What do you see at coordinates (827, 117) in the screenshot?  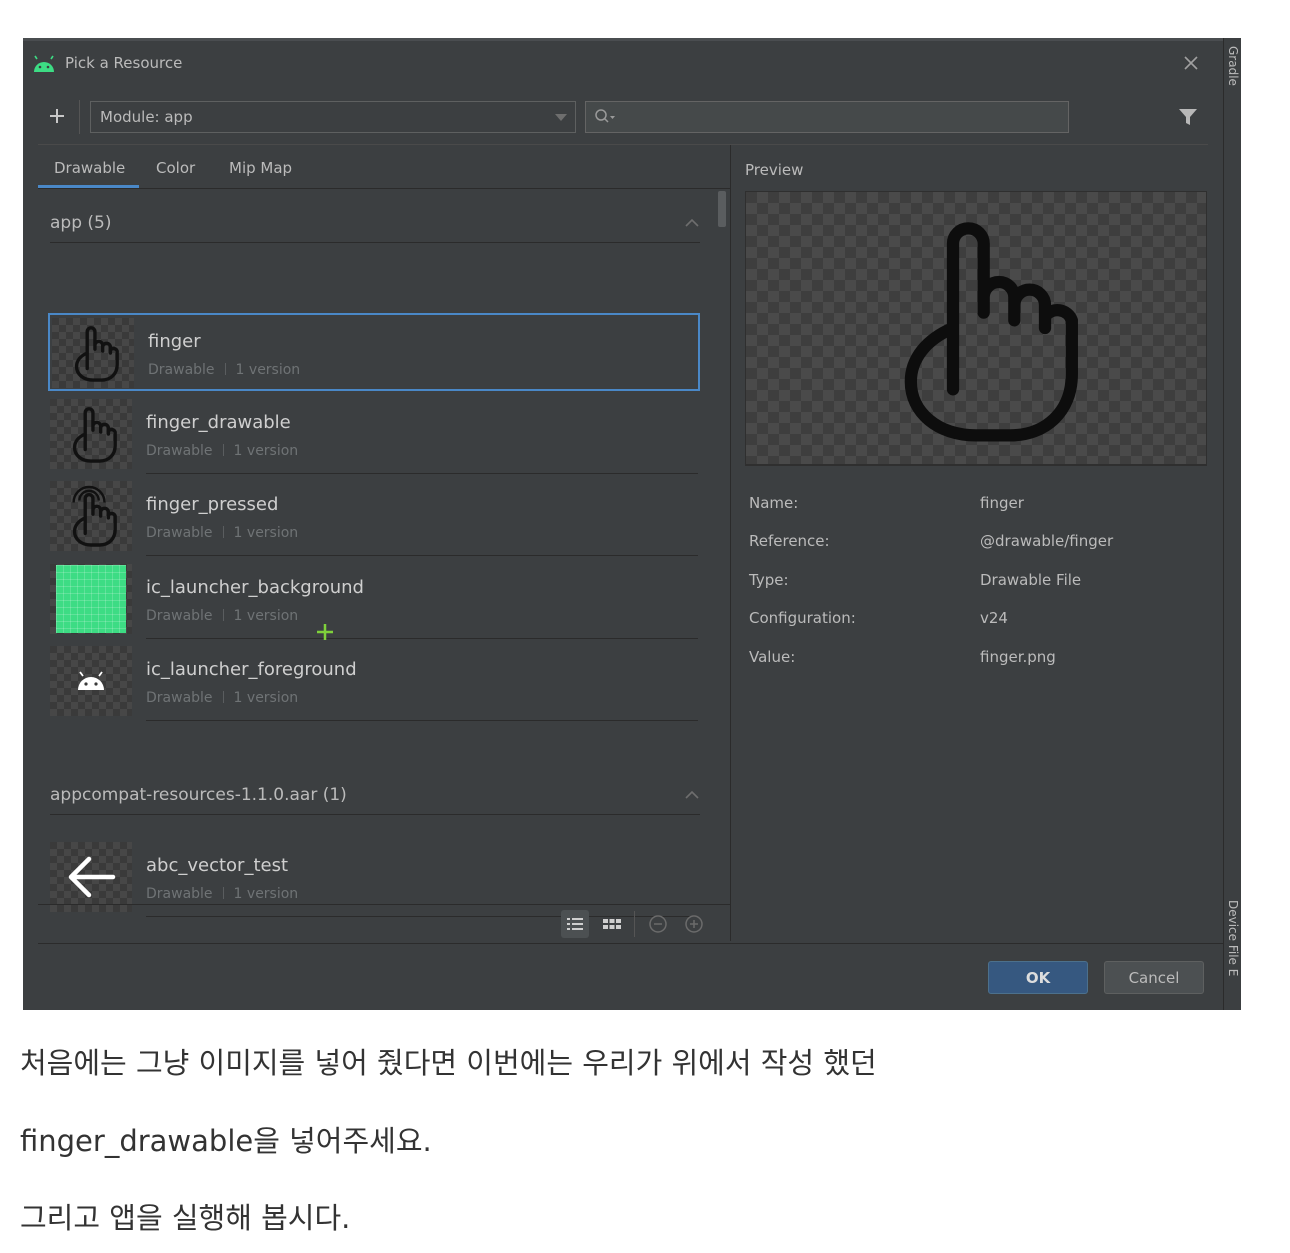 I see `search-input` at bounding box center [827, 117].